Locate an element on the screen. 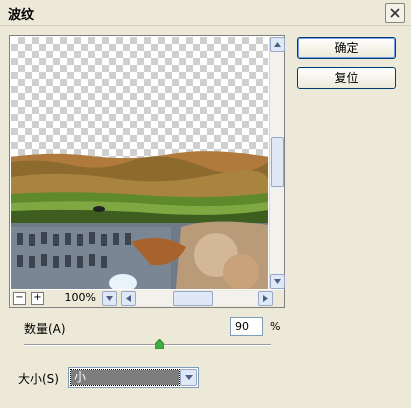 The height and width of the screenshot is (408, 411). amount-slider-track is located at coordinates (147, 345).